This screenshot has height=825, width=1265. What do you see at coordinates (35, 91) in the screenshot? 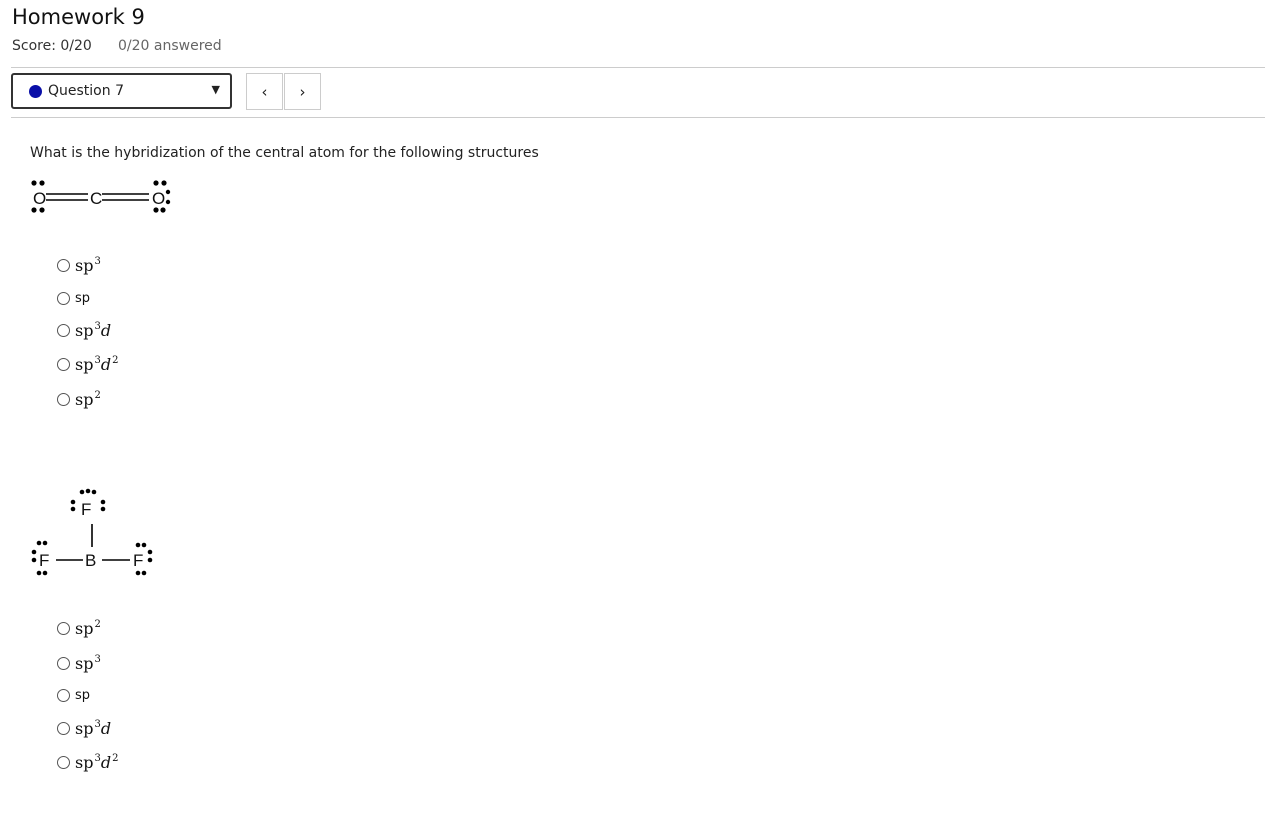
I see `status-dot-icon` at bounding box center [35, 91].